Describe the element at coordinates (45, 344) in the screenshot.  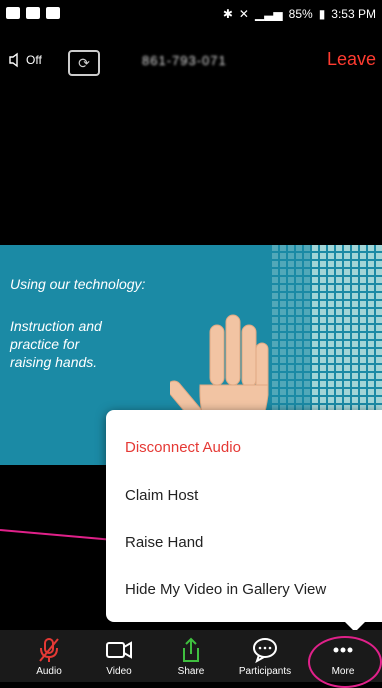
I see `share-line-2: practice for` at that location.